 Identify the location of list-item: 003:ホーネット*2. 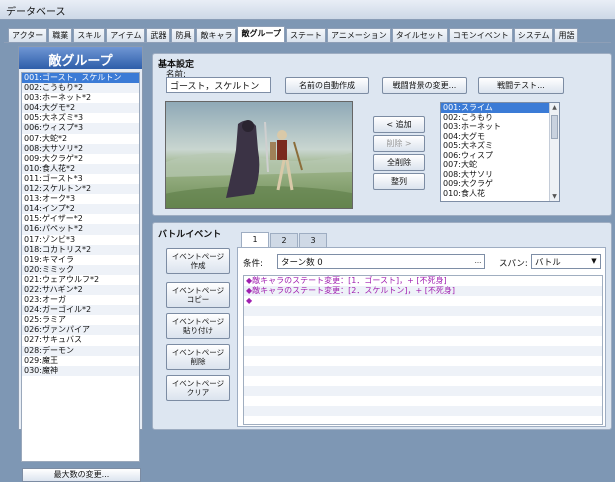
(80, 98).